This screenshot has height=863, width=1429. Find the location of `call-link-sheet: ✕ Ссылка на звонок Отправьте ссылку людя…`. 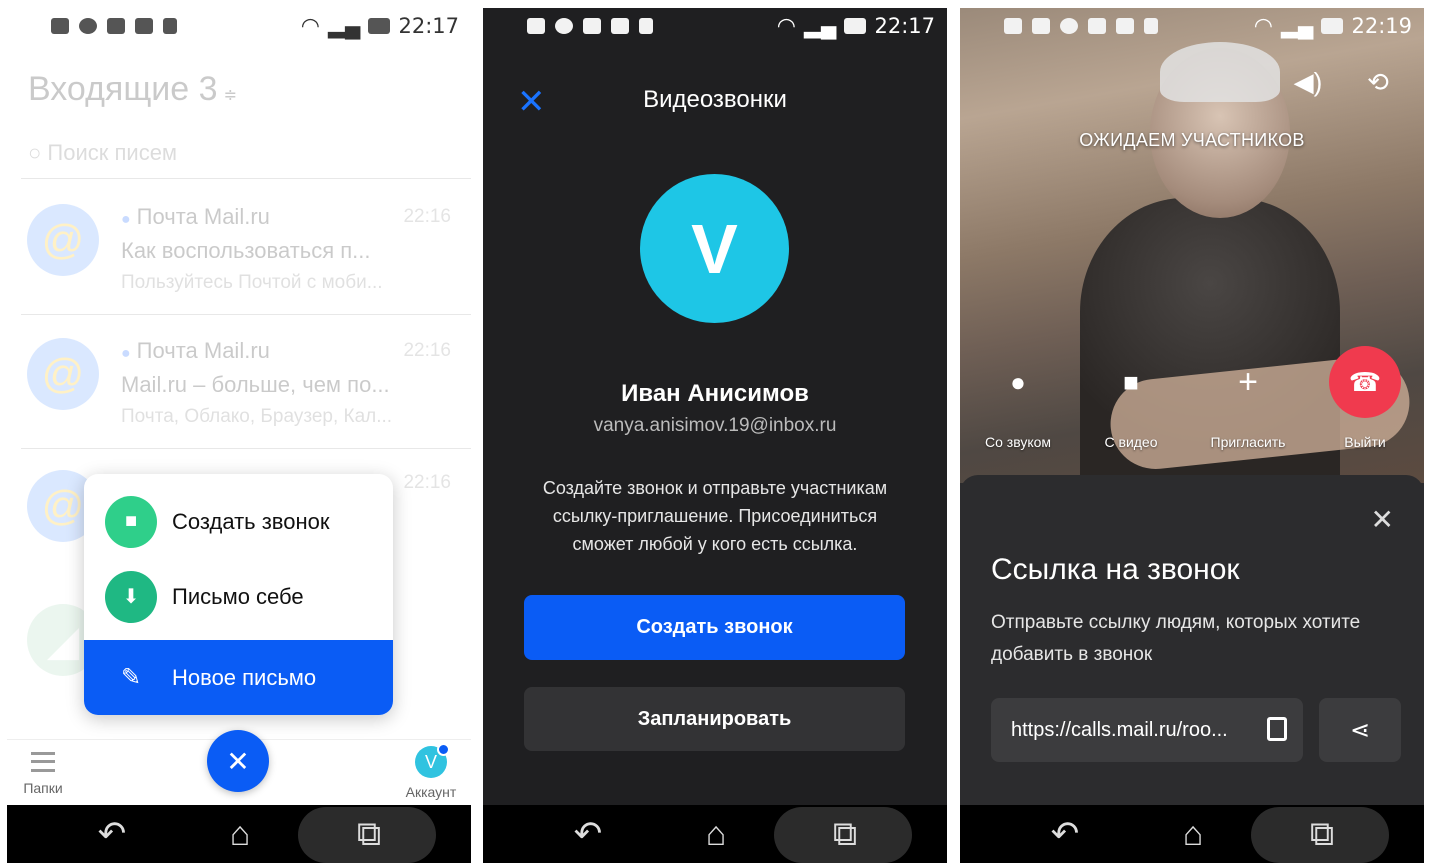

call-link-sheet: ✕ Ссылка на звонок Отправьте ссылку людя… is located at coordinates (1192, 640).